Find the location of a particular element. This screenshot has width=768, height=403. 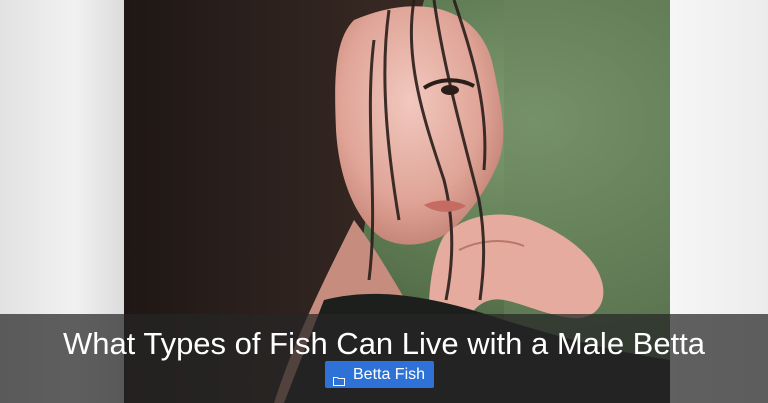

category-badge: Betta Fish is located at coordinates (380, 374).